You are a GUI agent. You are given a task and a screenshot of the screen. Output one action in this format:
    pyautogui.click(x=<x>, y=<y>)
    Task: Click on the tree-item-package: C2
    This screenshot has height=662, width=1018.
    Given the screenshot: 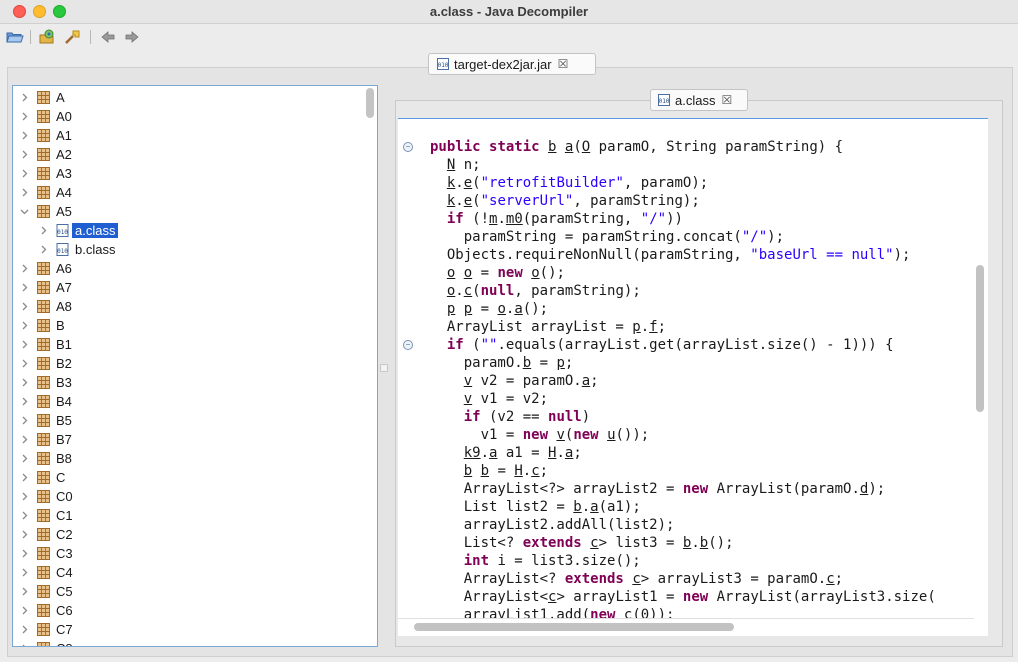 What is the action you would take?
    pyautogui.click(x=188, y=534)
    